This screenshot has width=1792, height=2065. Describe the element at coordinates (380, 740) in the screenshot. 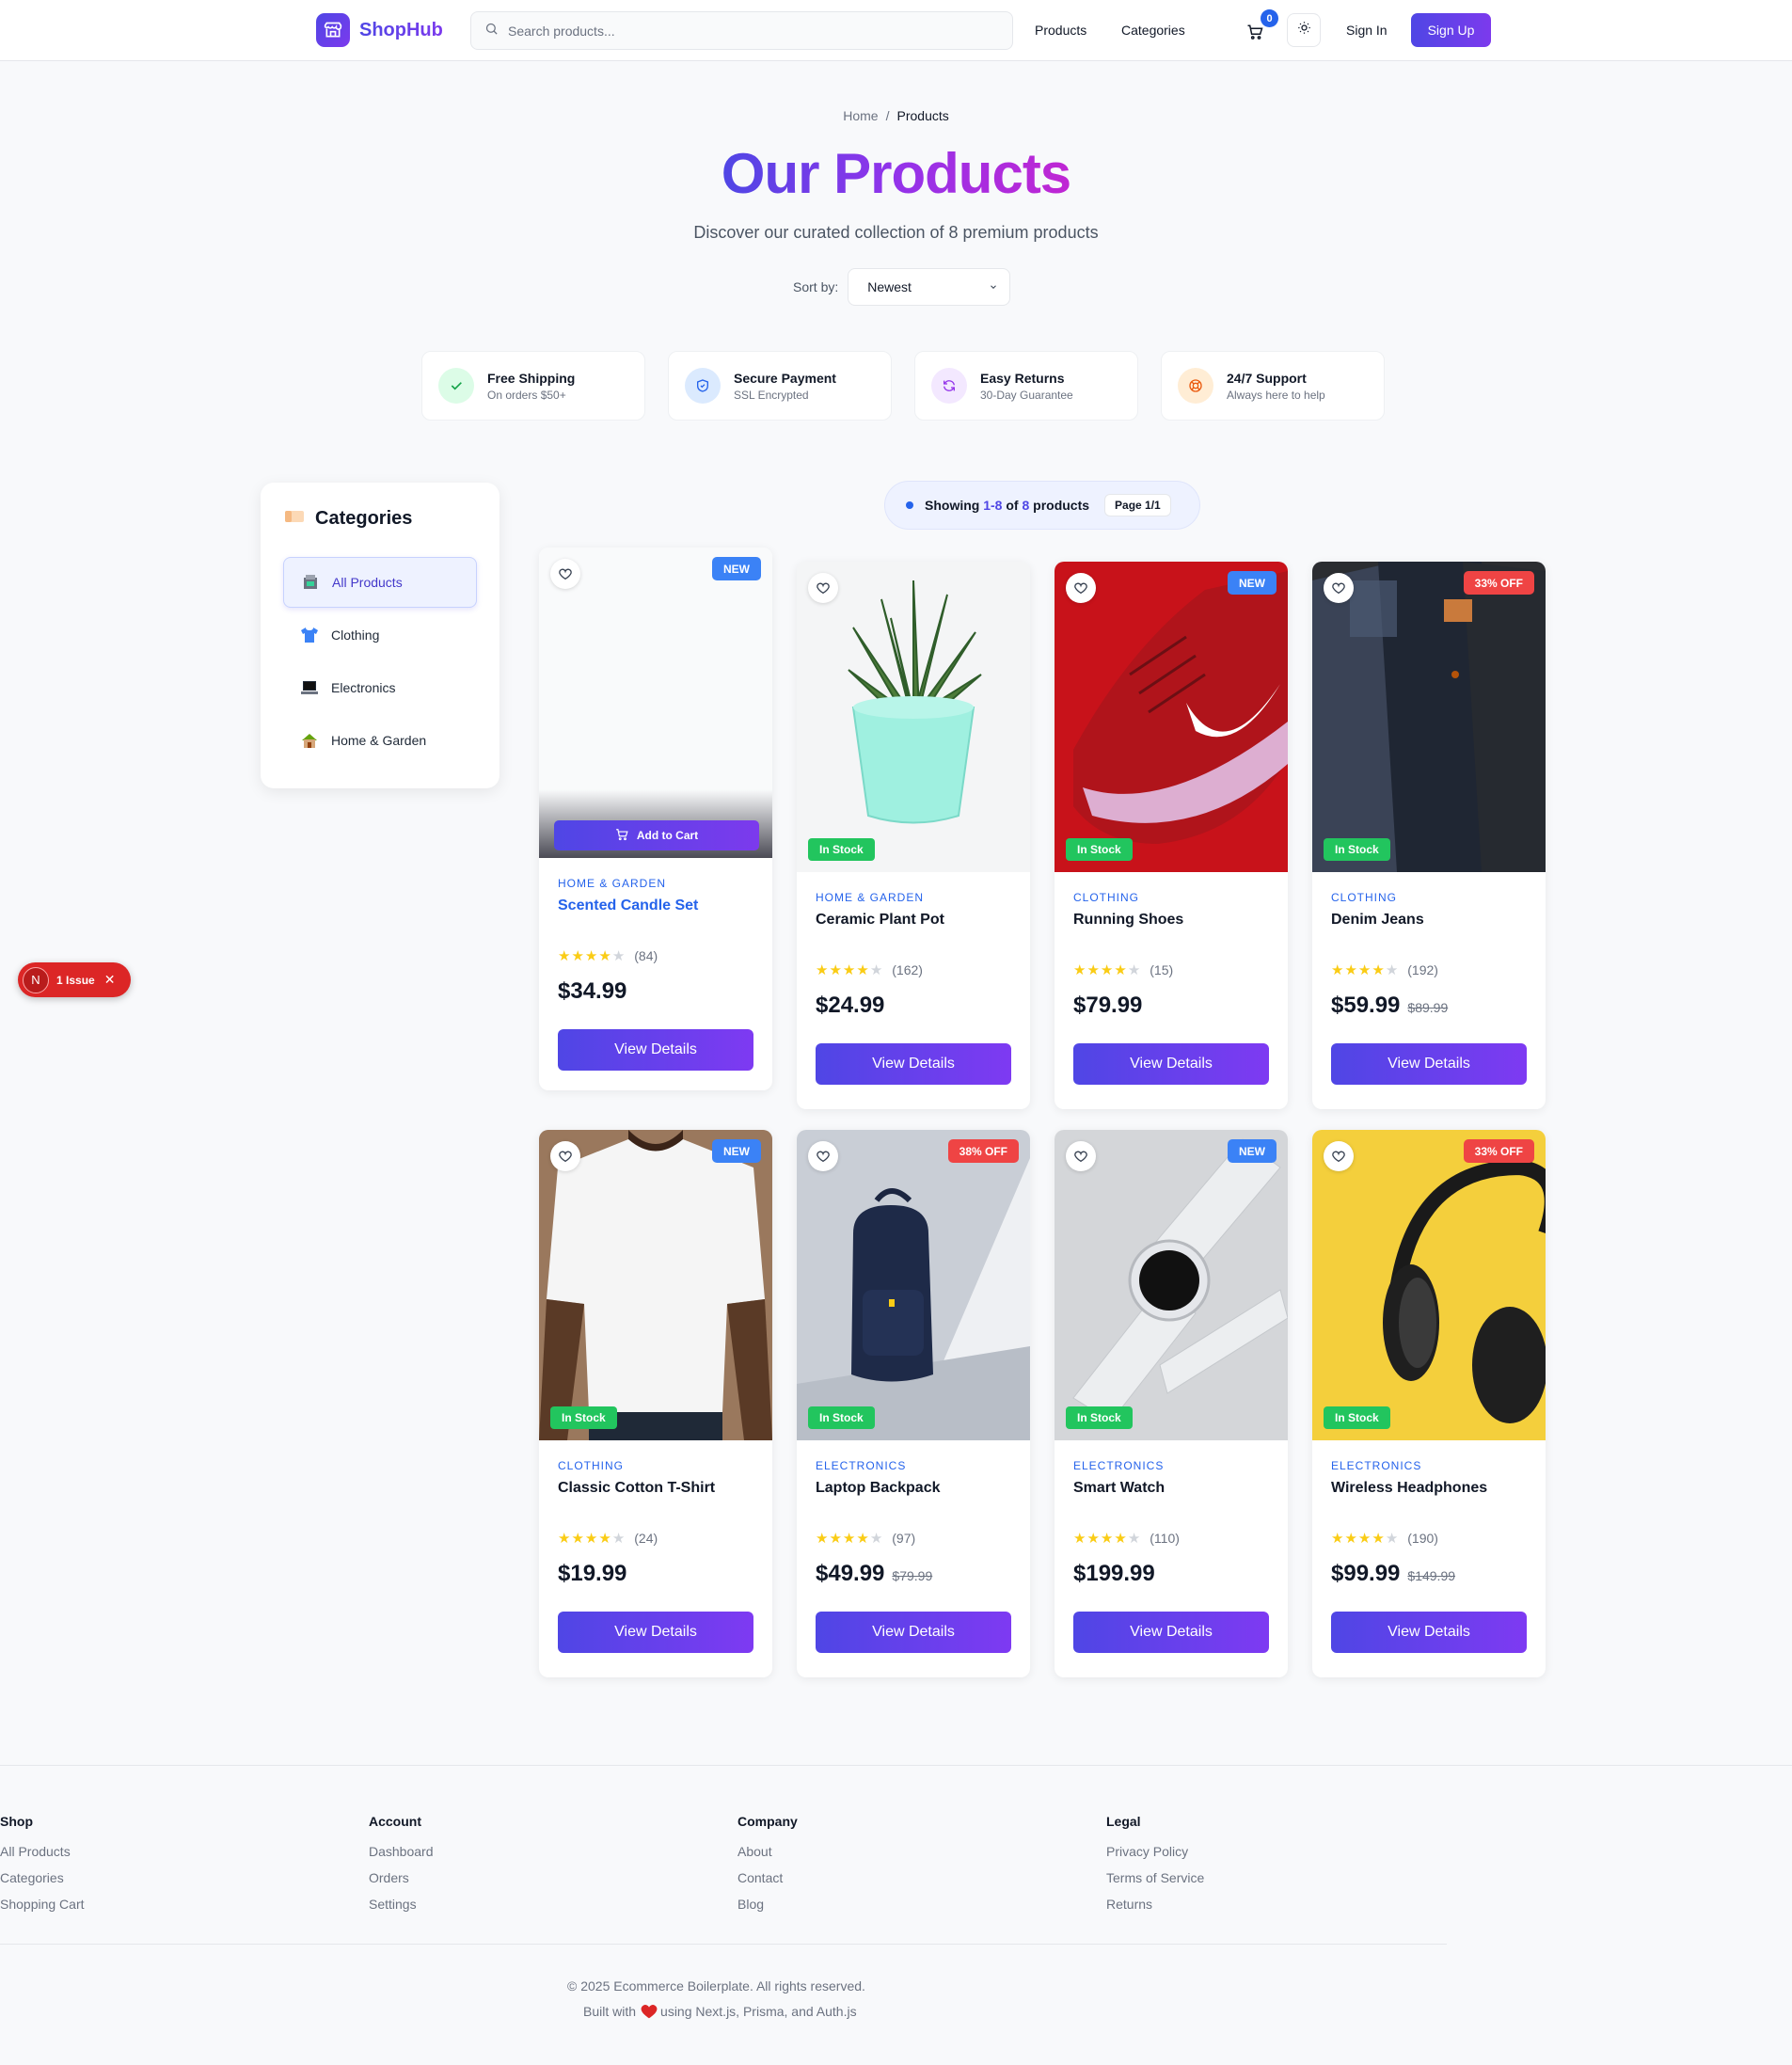

I see `category-home-garden: Home & Garden` at that location.